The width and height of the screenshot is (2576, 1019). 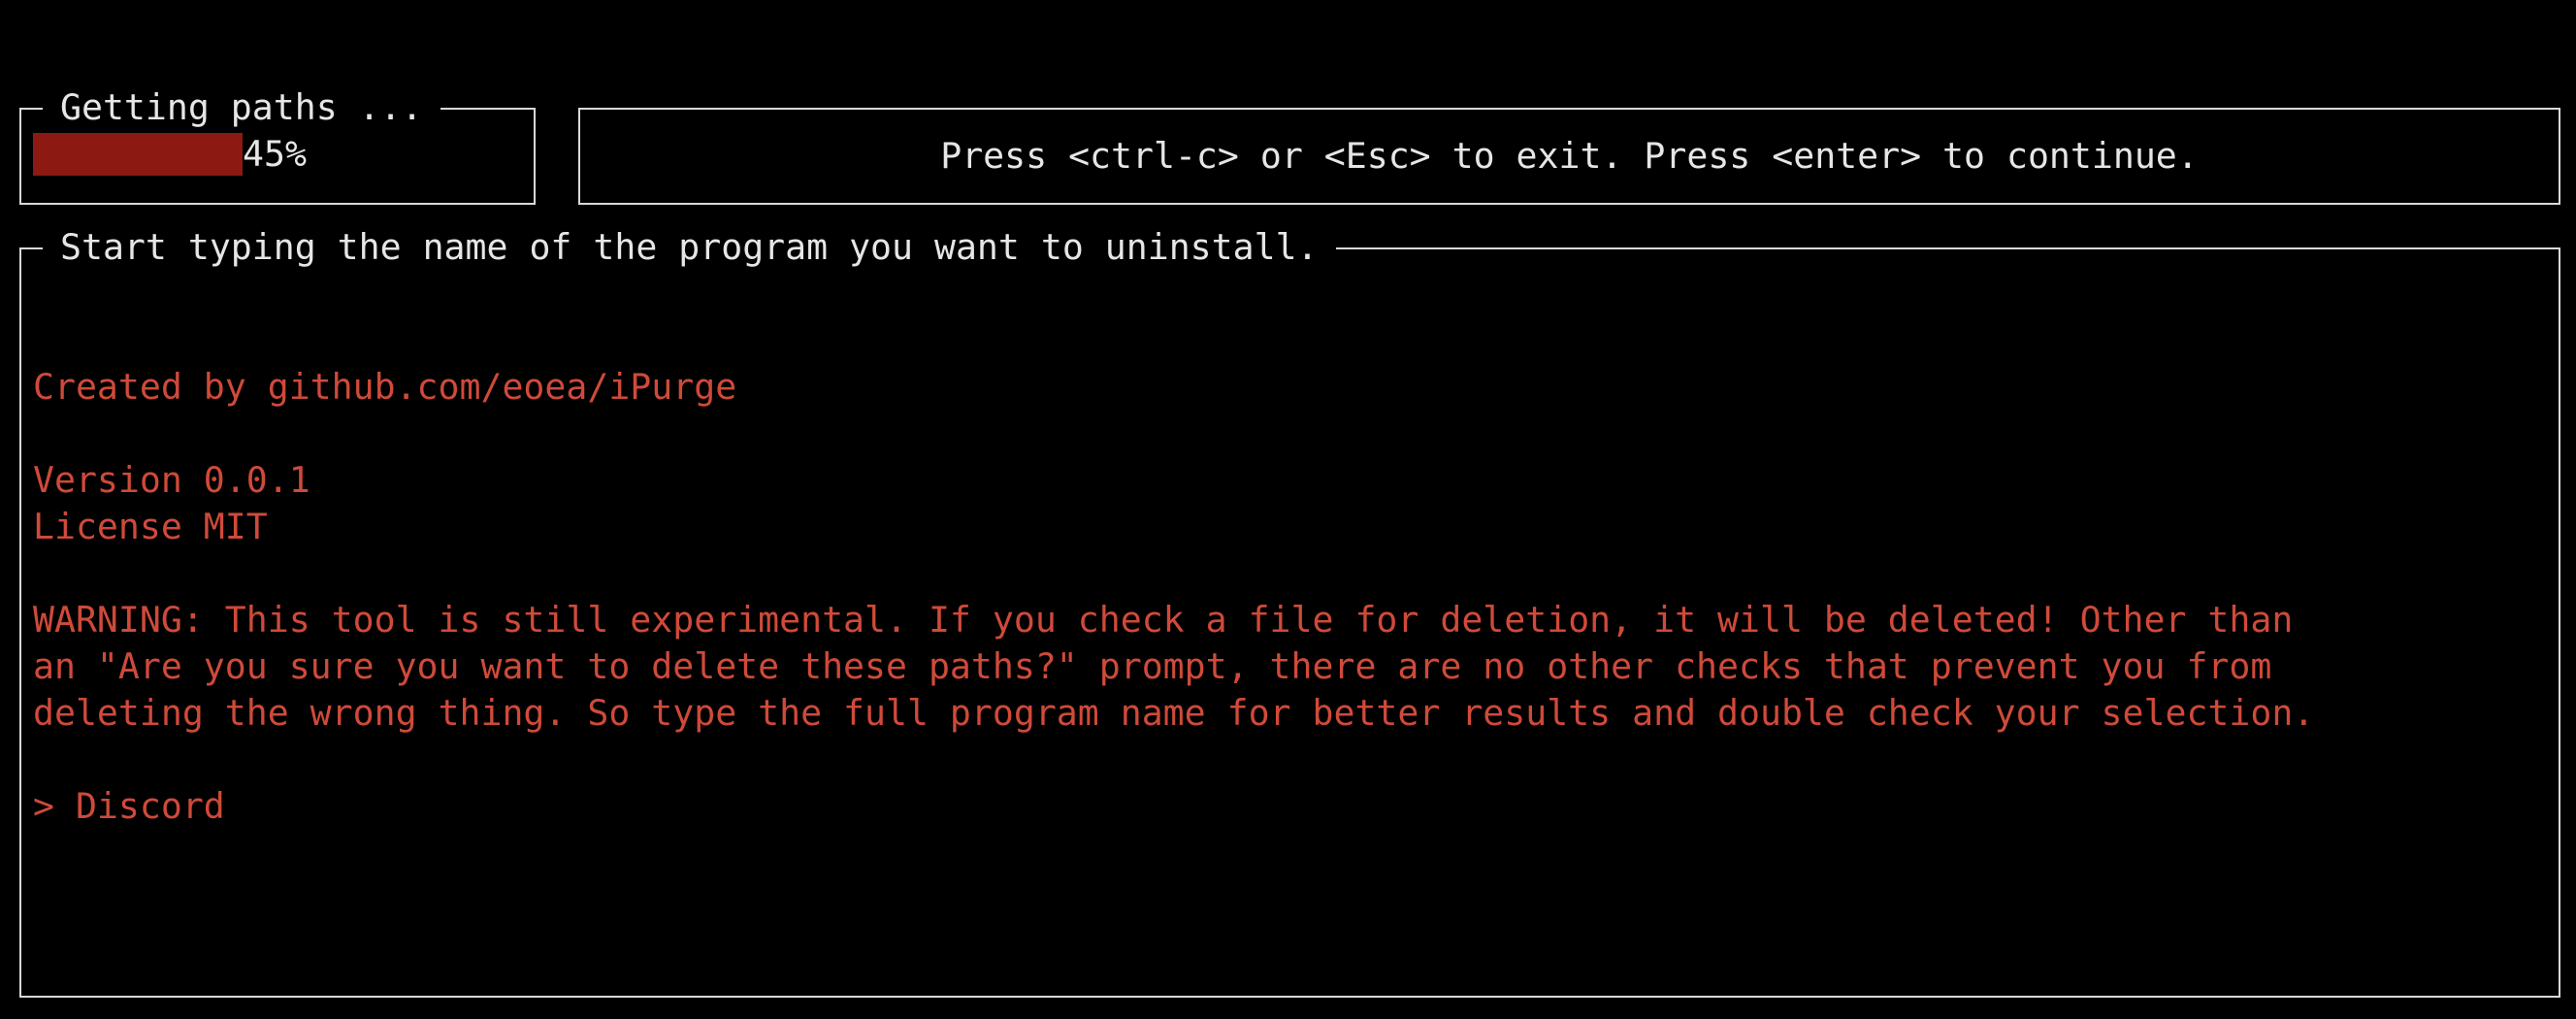 What do you see at coordinates (275, 154) in the screenshot?
I see `progress-percent: 45%` at bounding box center [275, 154].